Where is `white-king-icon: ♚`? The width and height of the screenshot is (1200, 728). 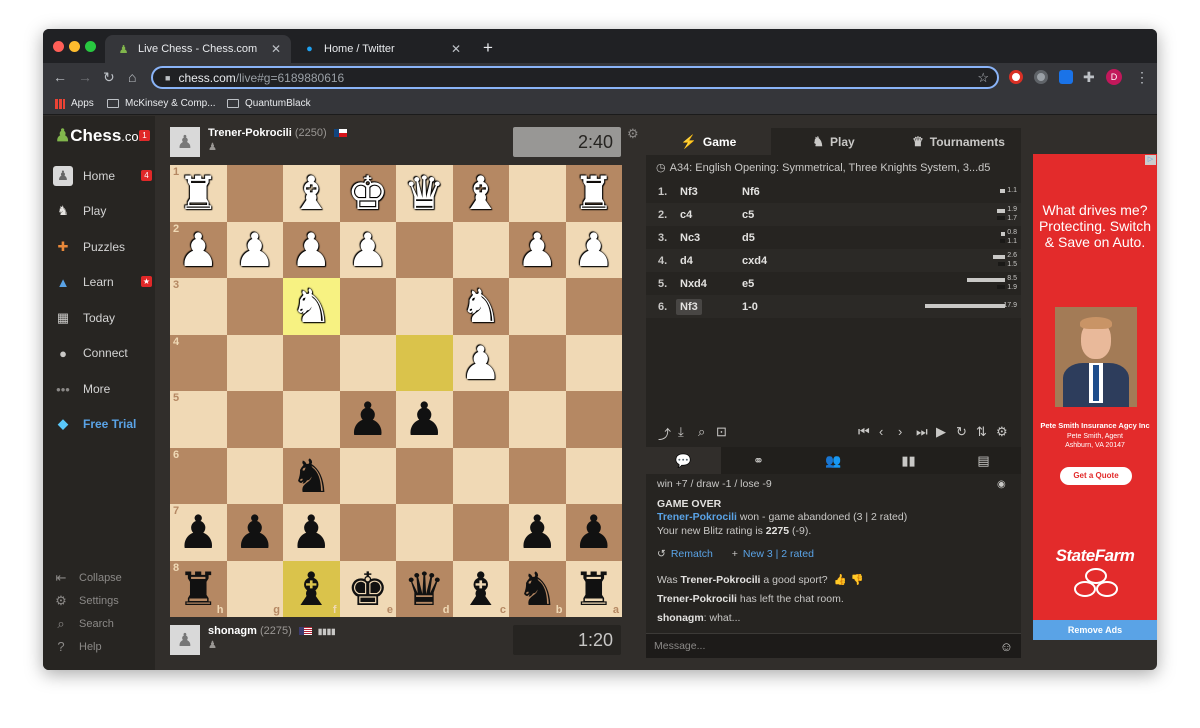
white-king-icon: ♚ is located at coordinates (367, 193).